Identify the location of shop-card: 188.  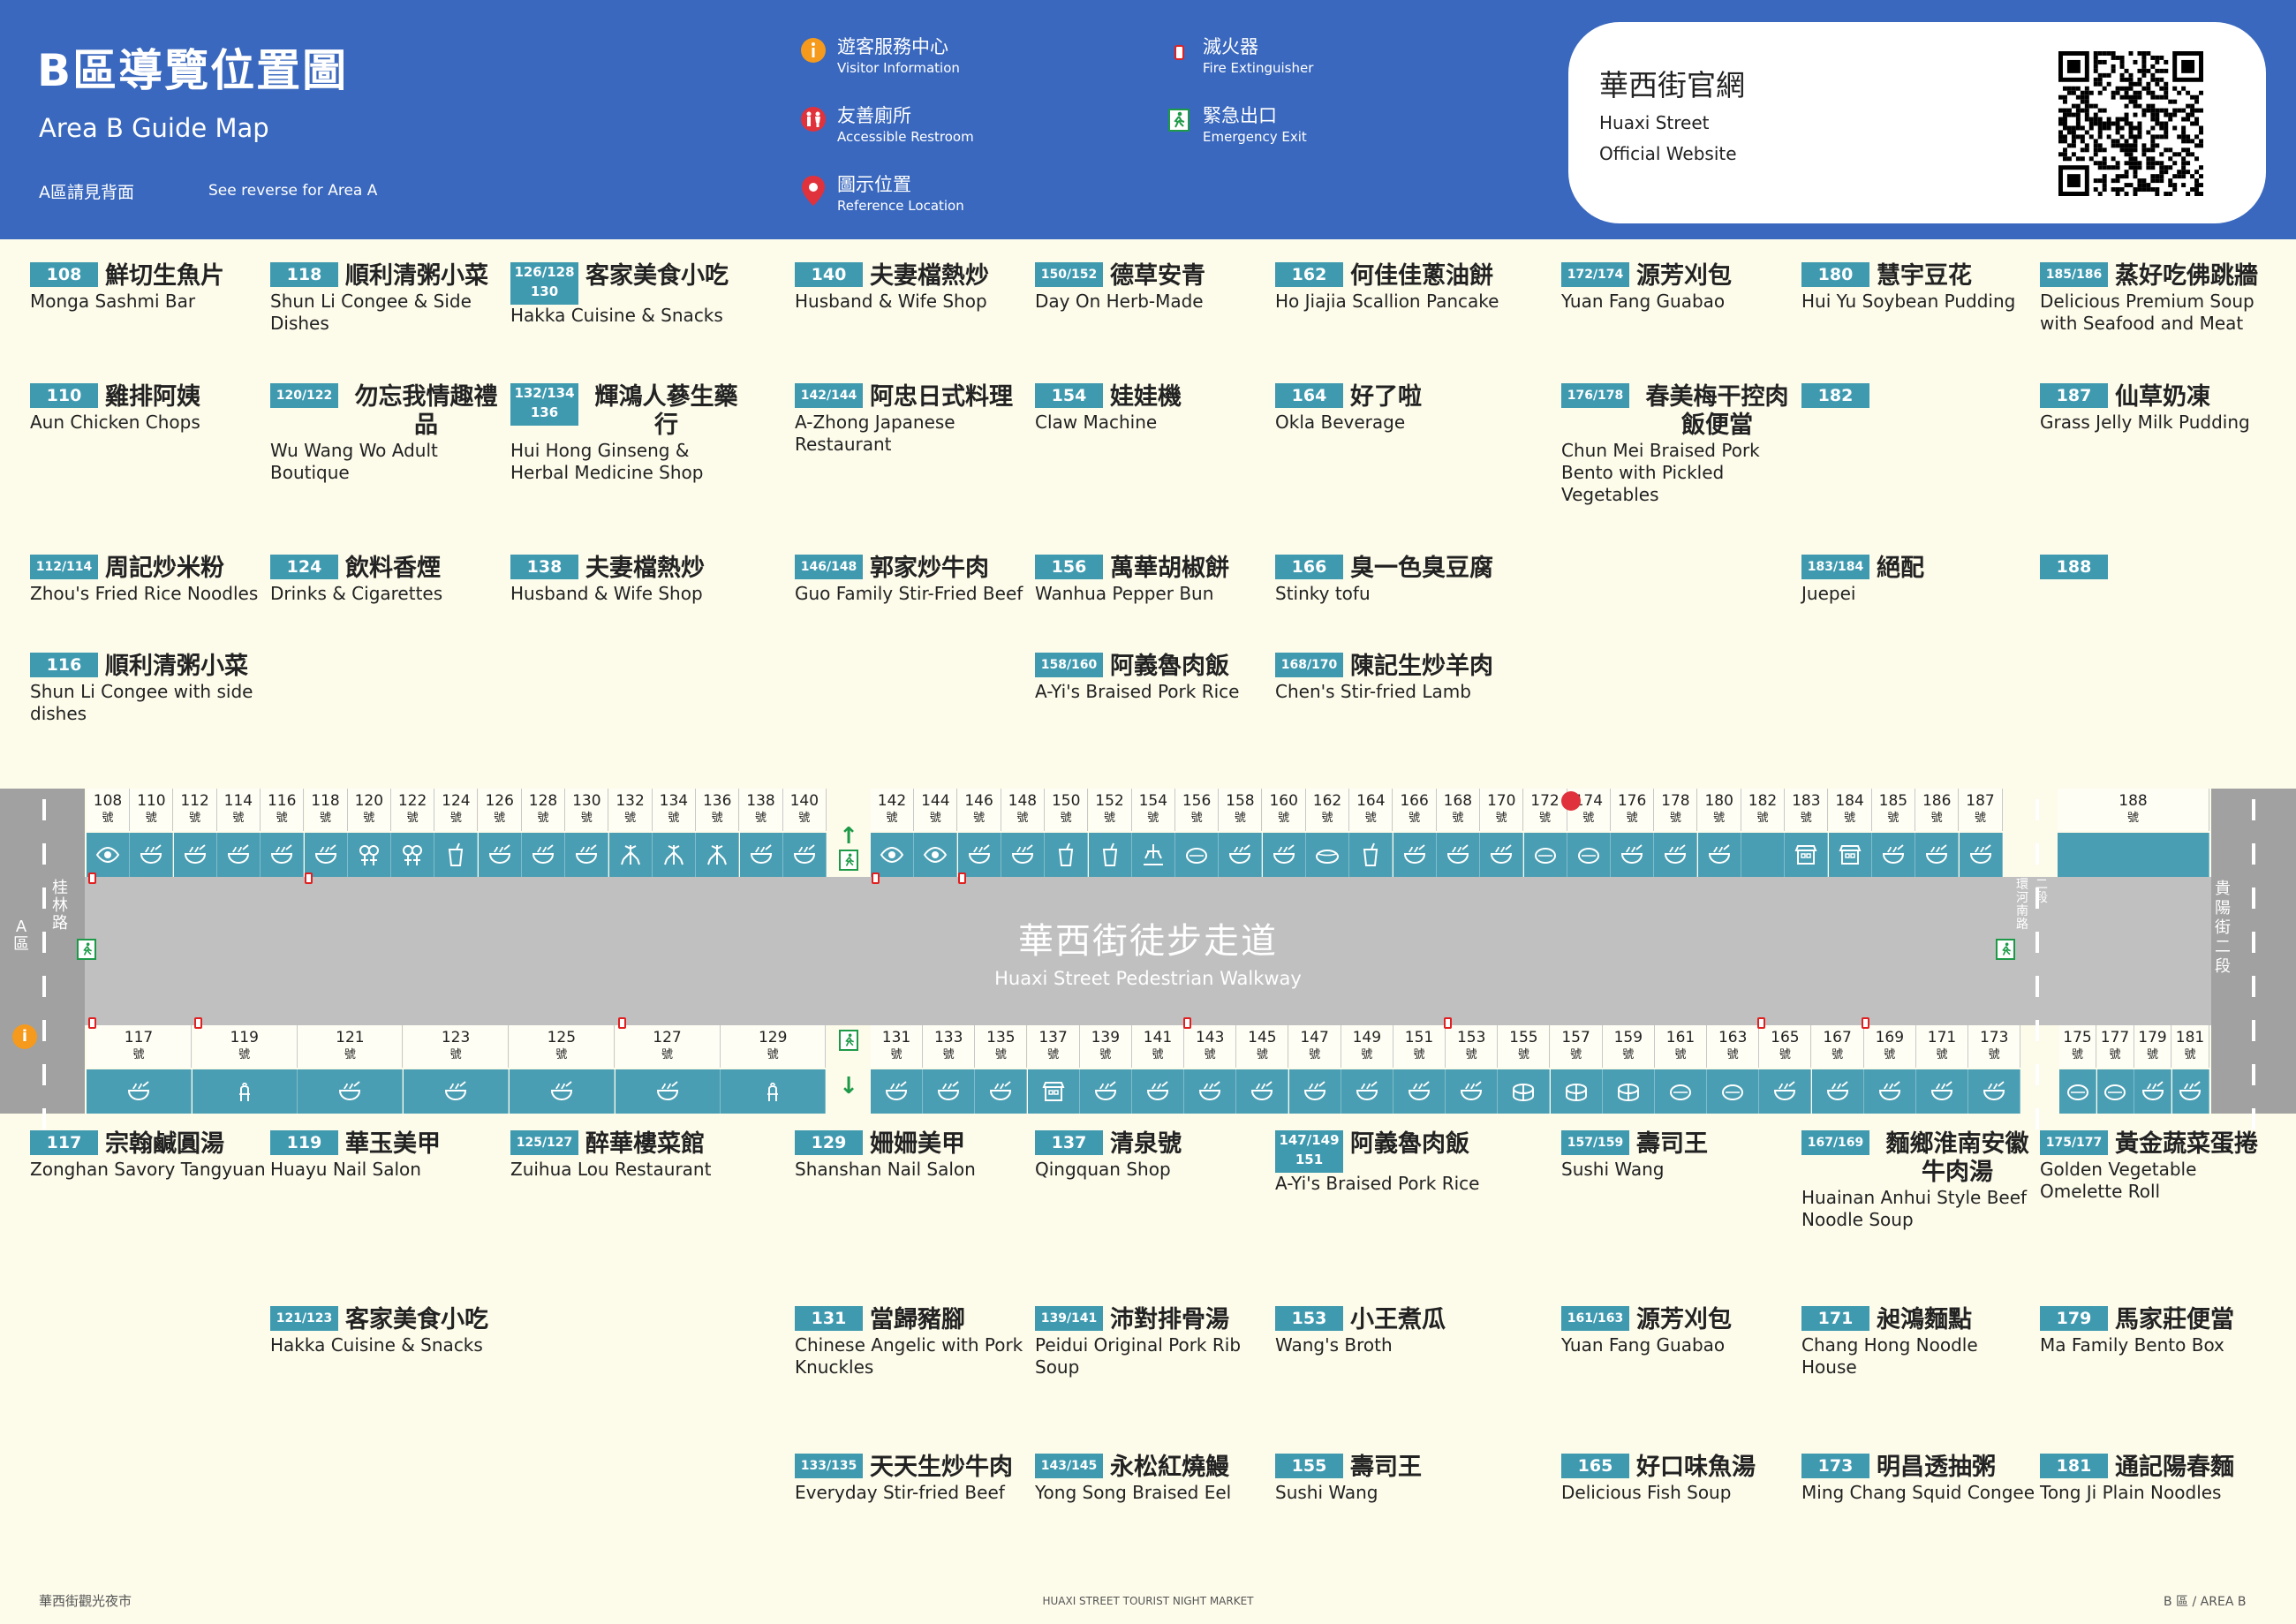
(2159, 567).